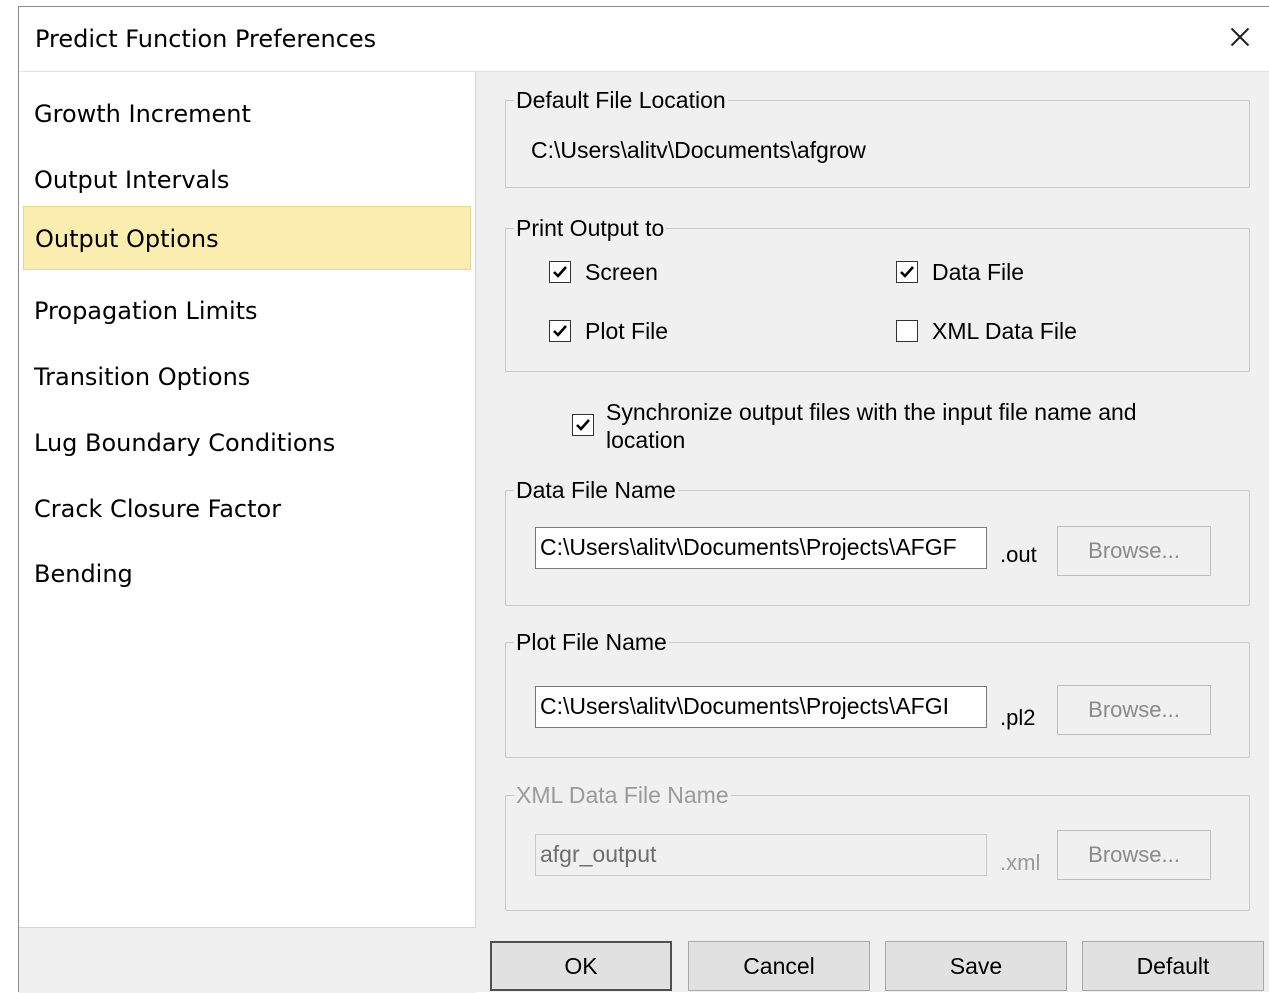 This screenshot has width=1269, height=993. Describe the element at coordinates (596, 490) in the screenshot. I see `data-file-name-legend: Data File Name` at that location.